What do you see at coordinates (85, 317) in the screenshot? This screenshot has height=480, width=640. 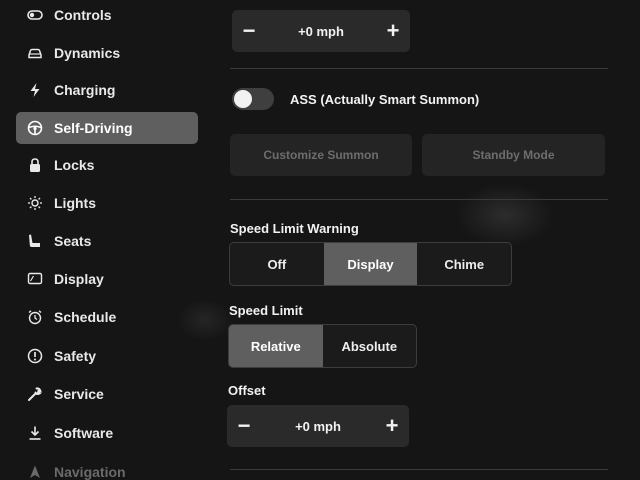 I see `sidebar-item-label: Schedule` at bounding box center [85, 317].